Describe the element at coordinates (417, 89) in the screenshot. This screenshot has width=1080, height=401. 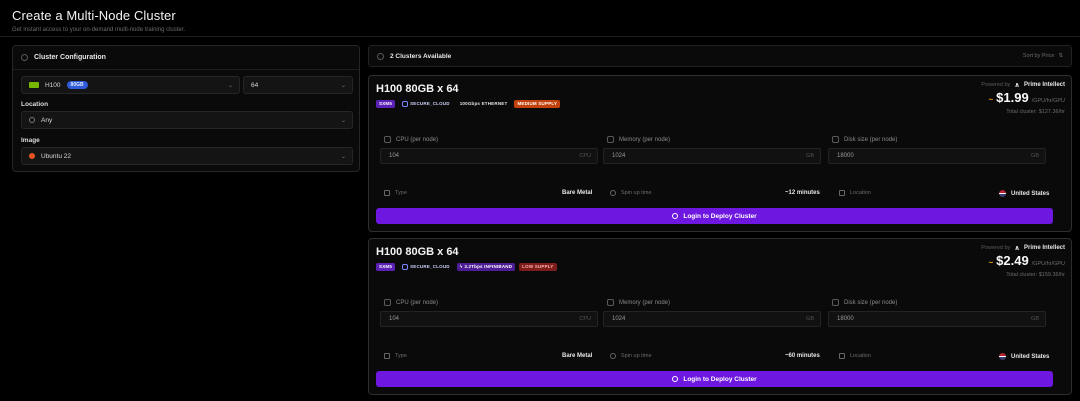
I see `cluster-title: H100 80GB x 64` at that location.